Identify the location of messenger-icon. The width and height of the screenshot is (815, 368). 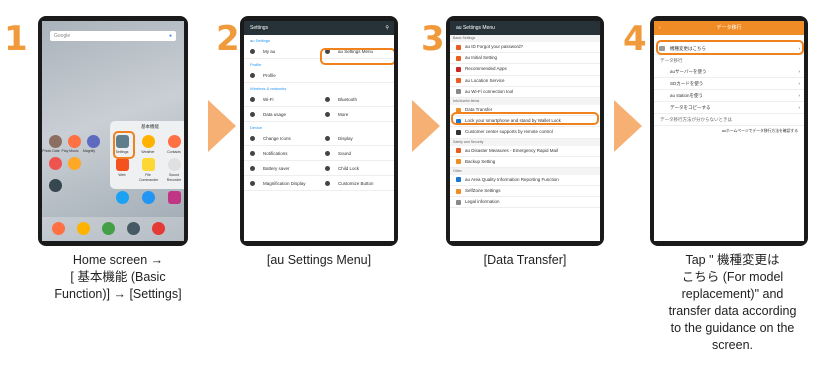
(148, 197).